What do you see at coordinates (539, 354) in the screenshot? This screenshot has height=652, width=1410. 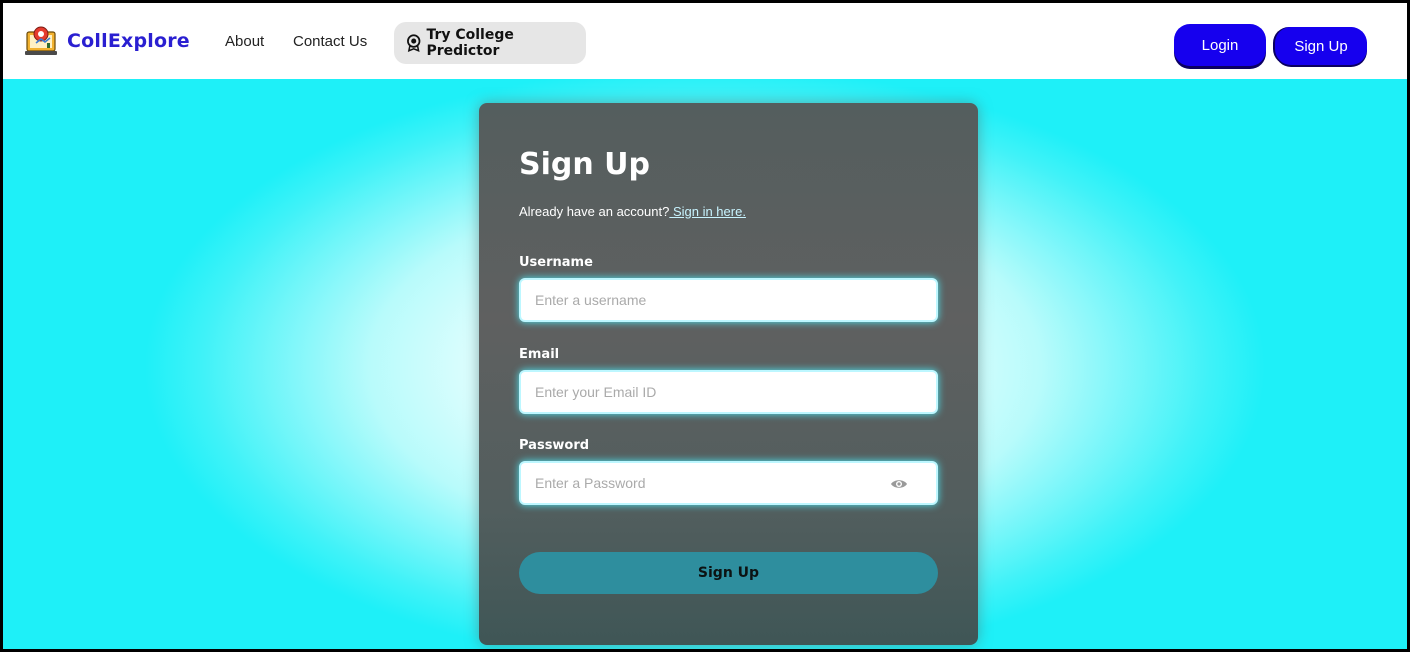 I see `email-label: Email` at bounding box center [539, 354].